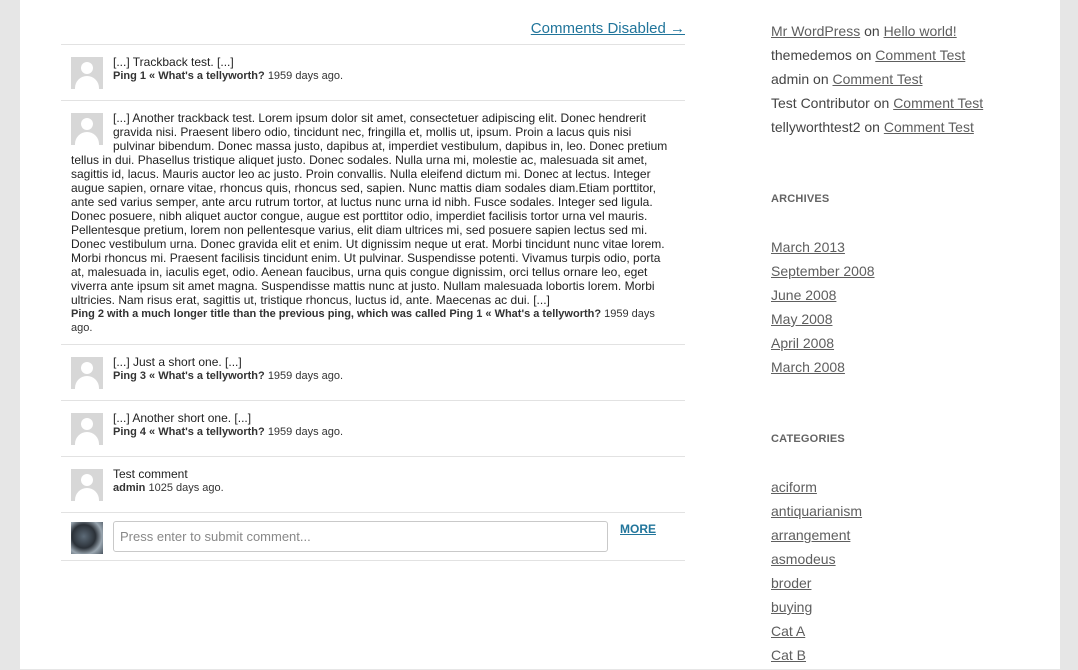 This screenshot has height=670, width=1078. What do you see at coordinates (802, 343) in the screenshot?
I see `archive-link: April 2008` at bounding box center [802, 343].